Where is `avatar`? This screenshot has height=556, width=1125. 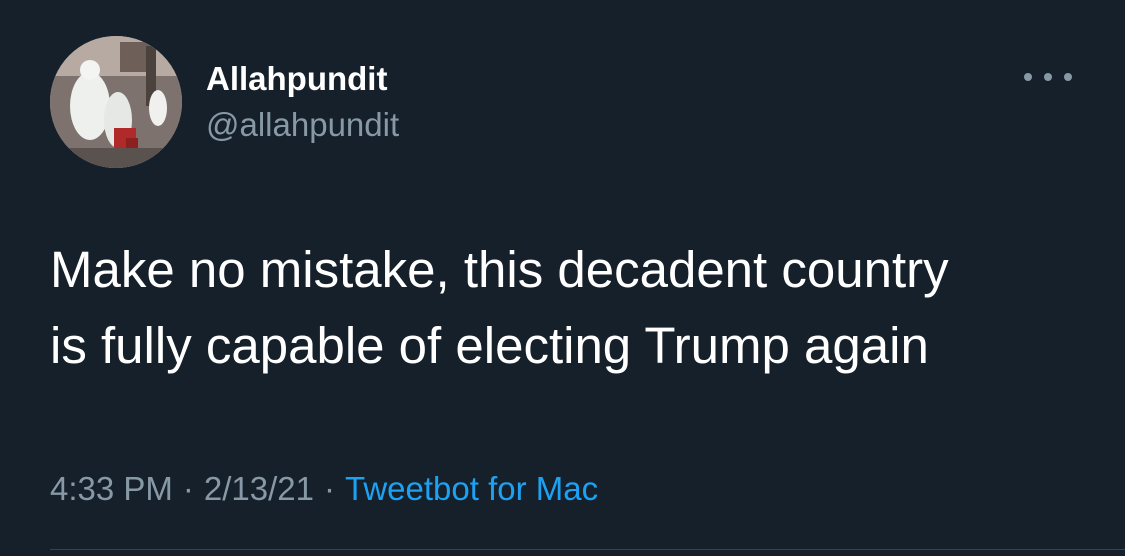 avatar is located at coordinates (116, 102).